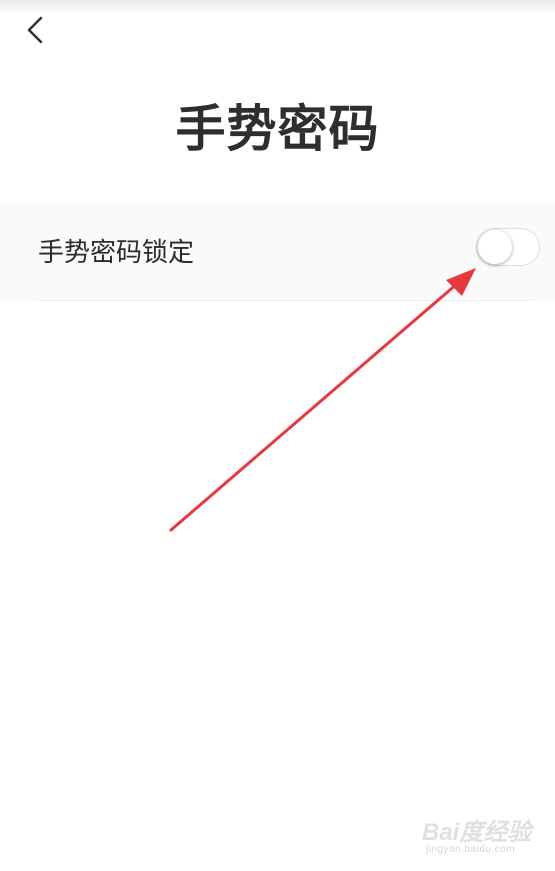 This screenshot has height=871, width=555. Describe the element at coordinates (285, 300) in the screenshot. I see `row-divider` at that location.